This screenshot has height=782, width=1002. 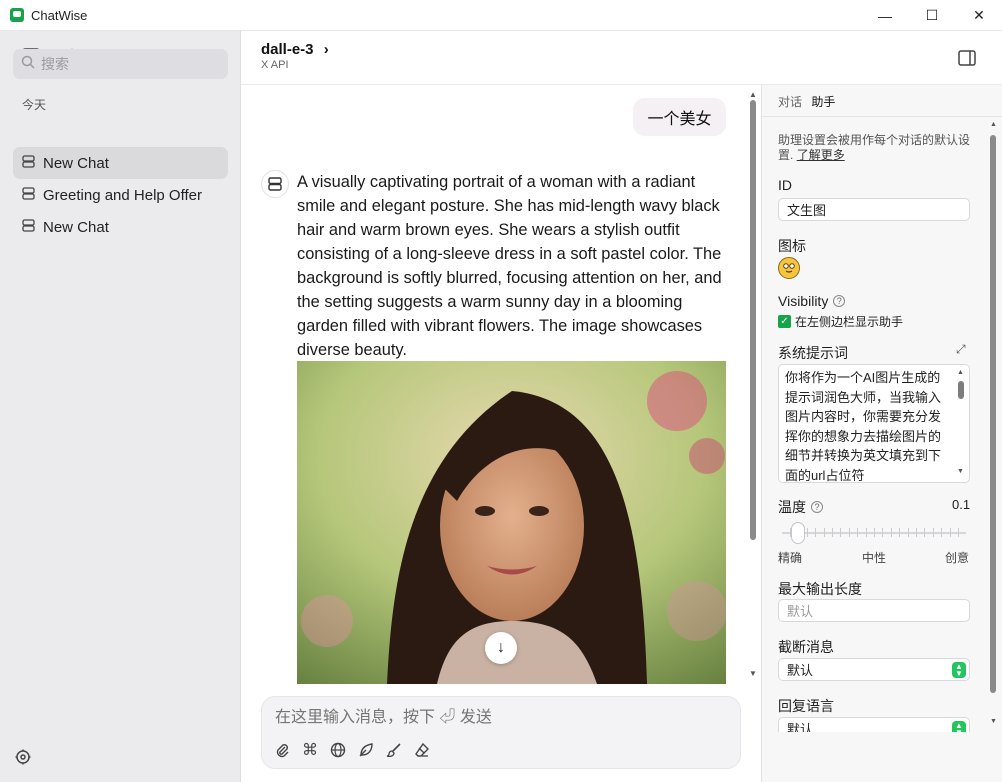 I want to click on eraser-icon, so click(x=422, y=750).